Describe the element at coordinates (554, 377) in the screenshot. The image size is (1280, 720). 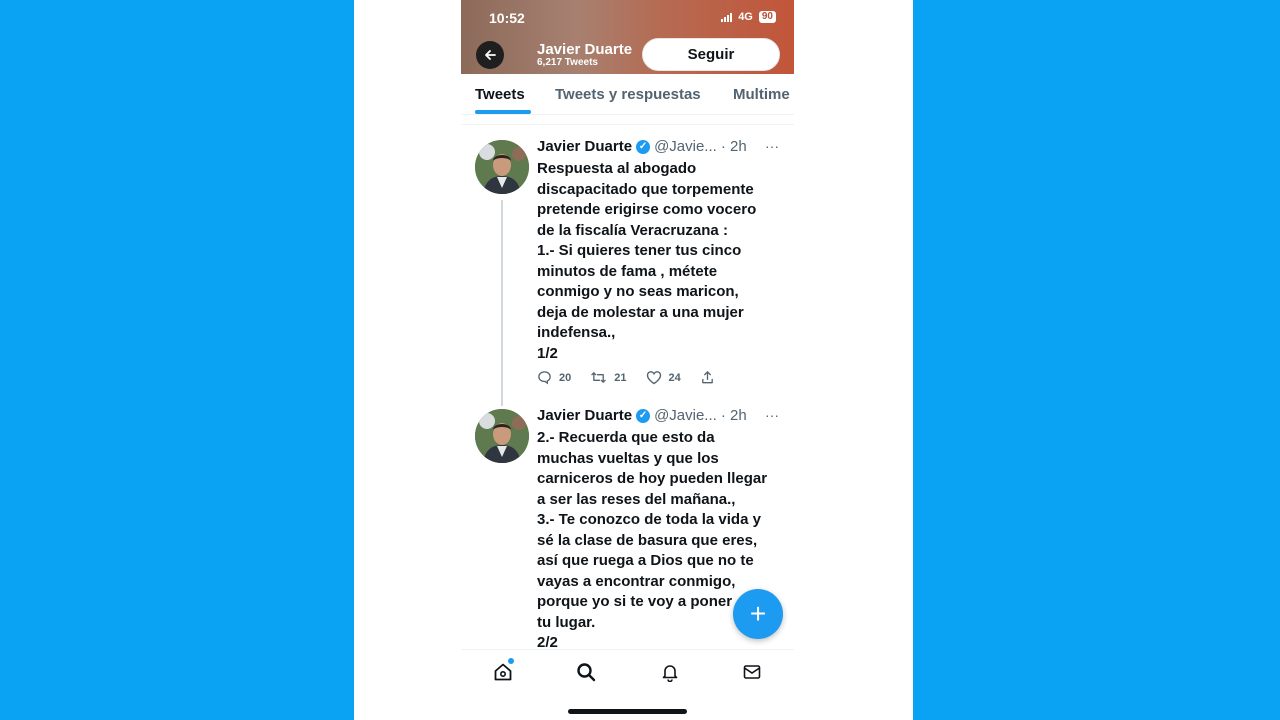
I see `reply-button: 20` at that location.